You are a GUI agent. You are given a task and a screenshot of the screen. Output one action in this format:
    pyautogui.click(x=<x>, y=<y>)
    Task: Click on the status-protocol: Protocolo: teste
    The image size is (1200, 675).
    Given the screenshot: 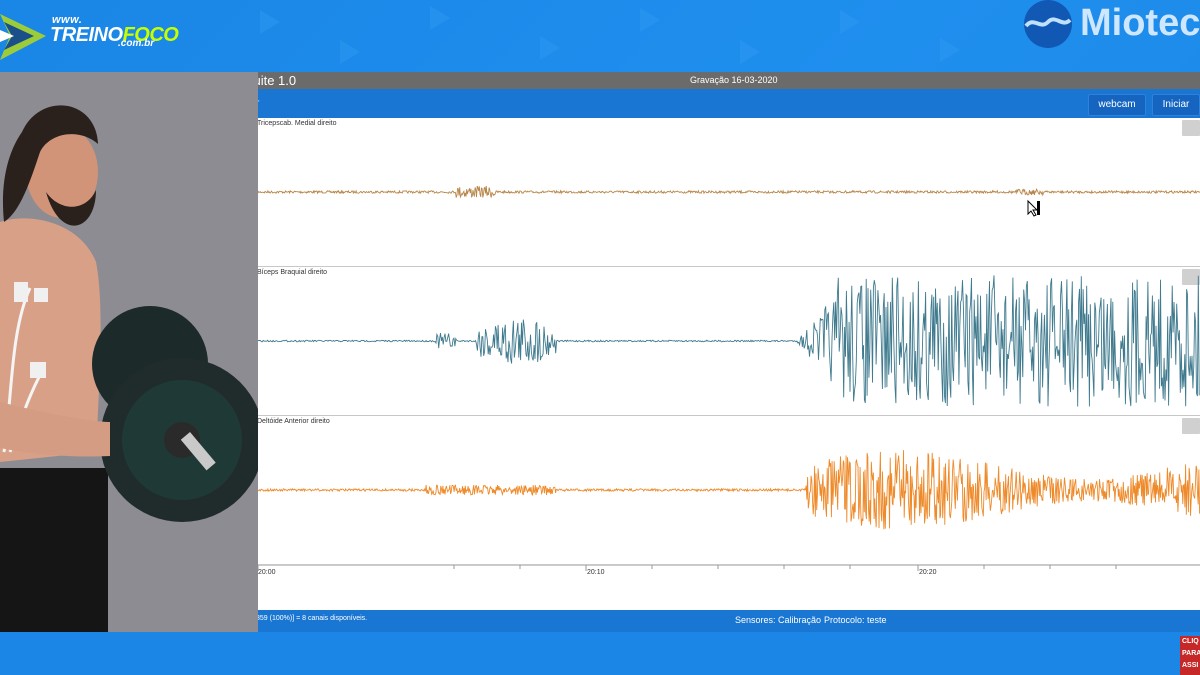 What is the action you would take?
    pyautogui.click(x=855, y=620)
    